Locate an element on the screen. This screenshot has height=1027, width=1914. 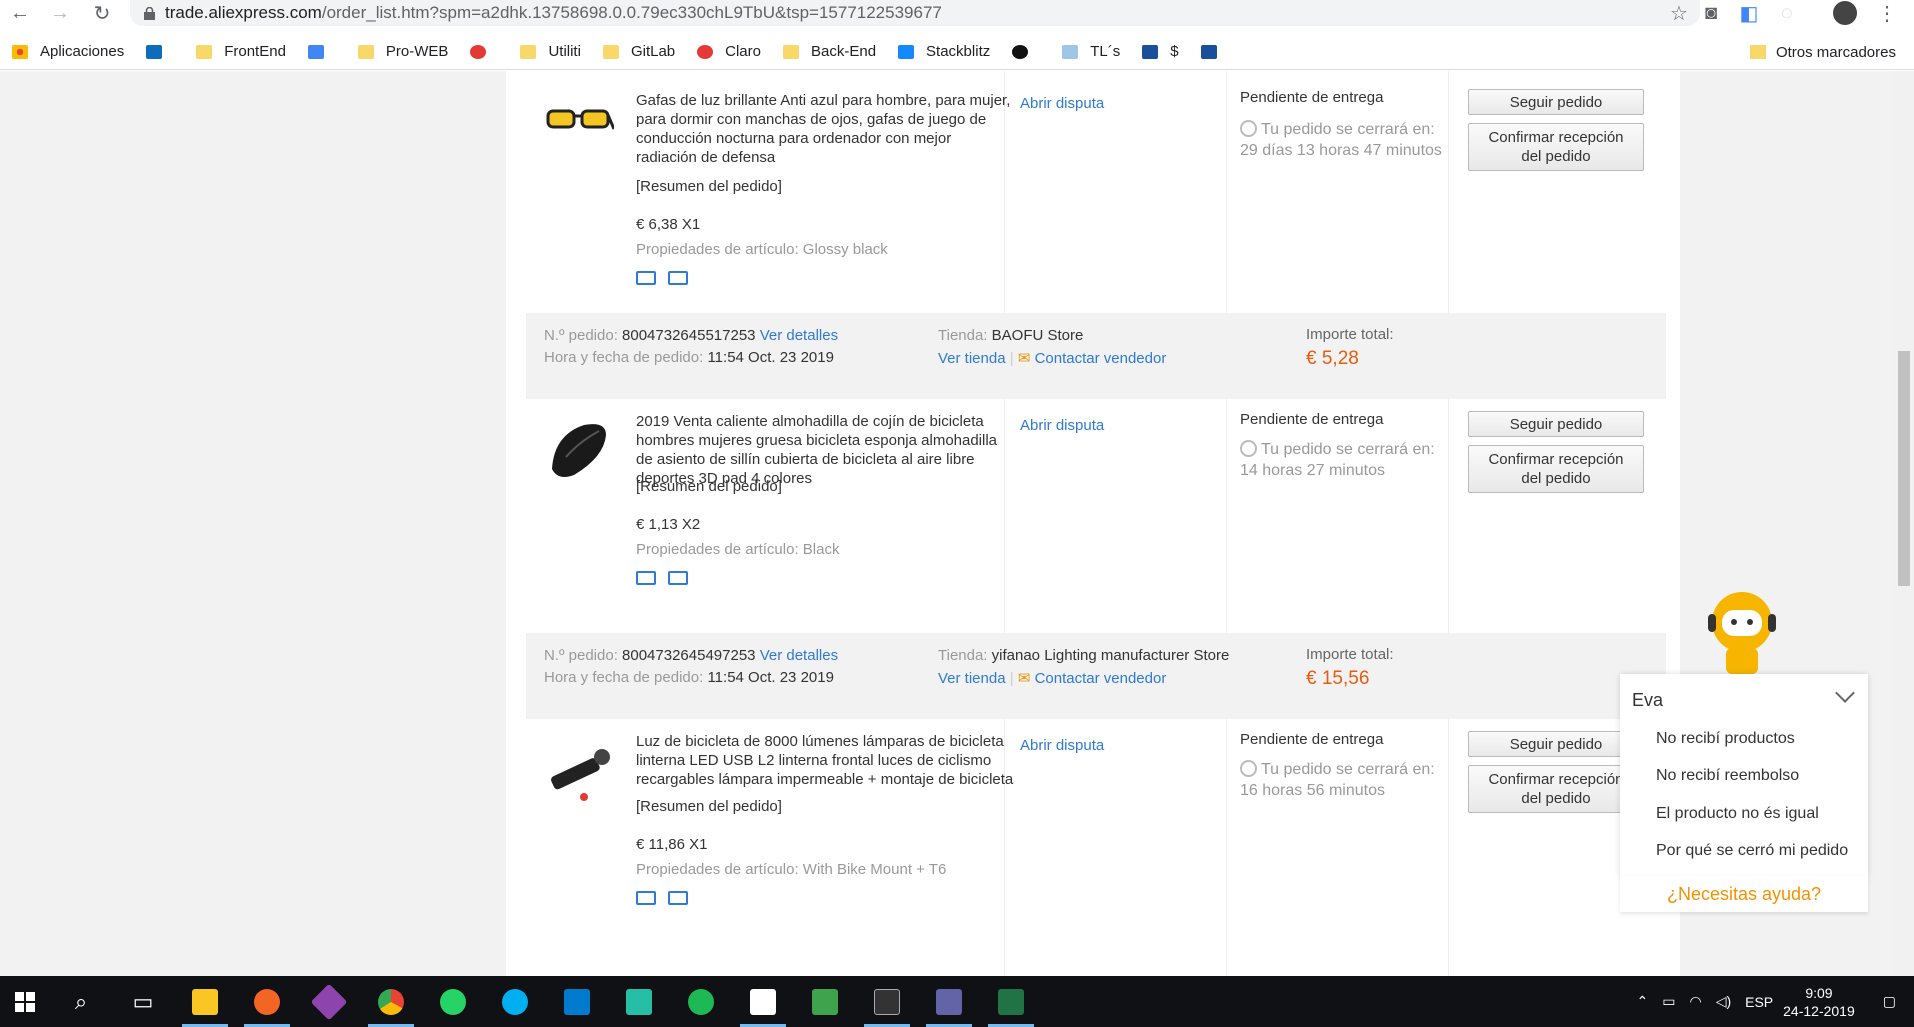
mongodb-icon is located at coordinates (763, 1001).